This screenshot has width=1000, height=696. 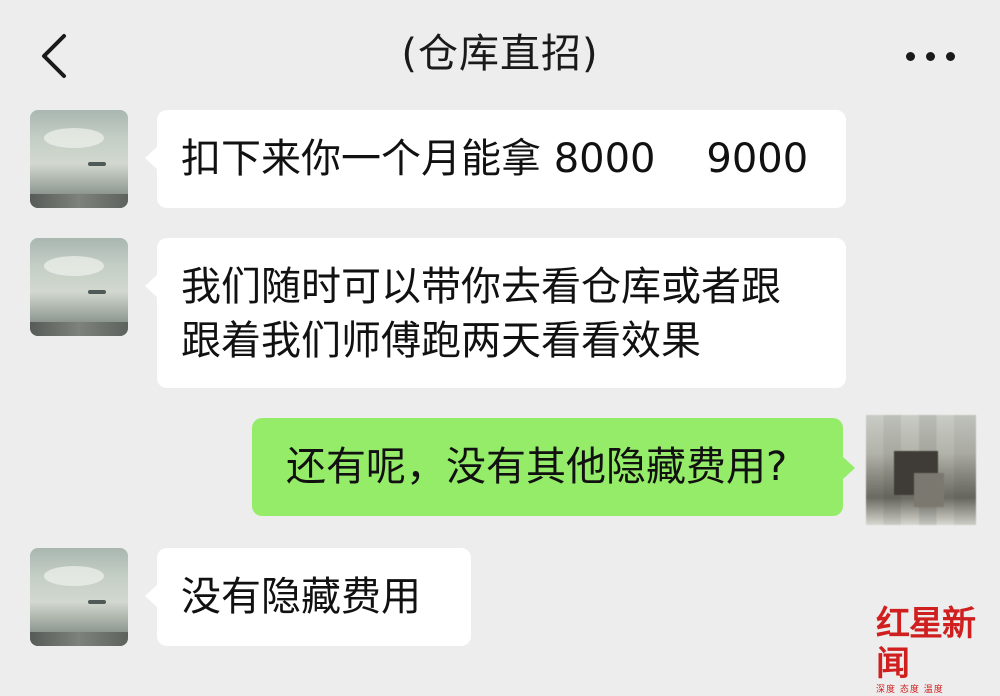 I want to click on message-bubble-incoming: 没有隐藏费用, so click(x=308, y=597).